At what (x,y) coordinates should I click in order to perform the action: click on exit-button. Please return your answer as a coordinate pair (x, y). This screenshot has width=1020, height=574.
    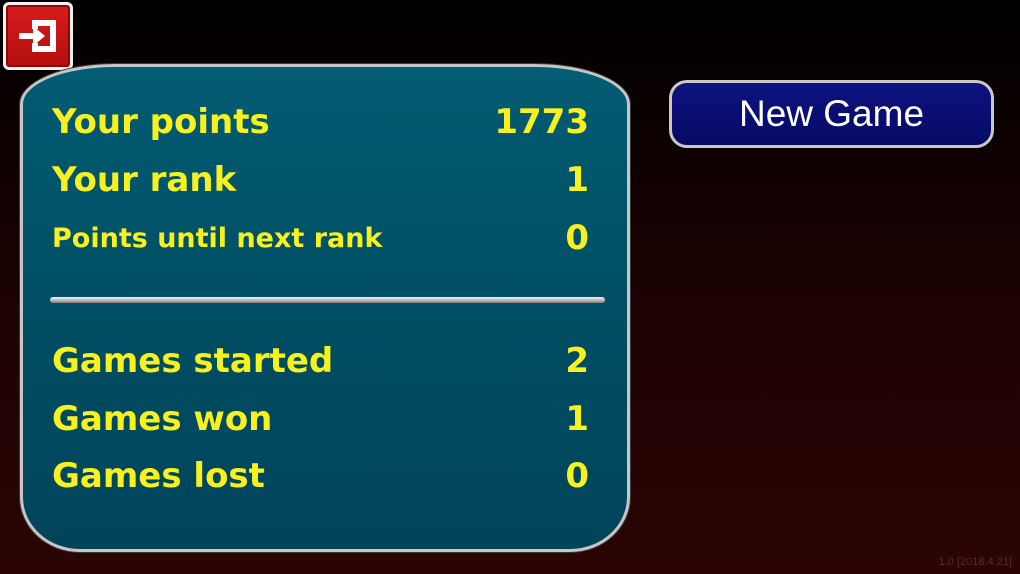
    Looking at the image, I should click on (38, 36).